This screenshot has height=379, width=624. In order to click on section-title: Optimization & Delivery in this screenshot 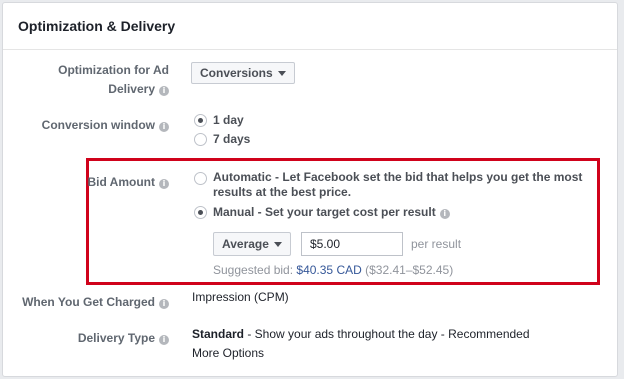, I will do `click(97, 26)`.